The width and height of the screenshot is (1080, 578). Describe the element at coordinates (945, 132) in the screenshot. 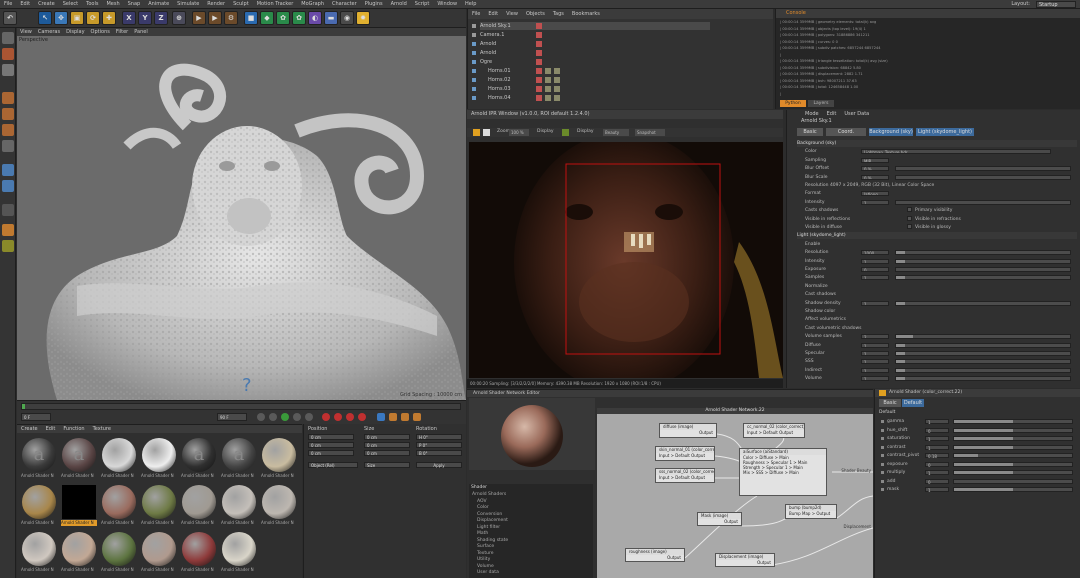

I see `attr-tab-light-skydome-light: Light (skydome_light)` at that location.